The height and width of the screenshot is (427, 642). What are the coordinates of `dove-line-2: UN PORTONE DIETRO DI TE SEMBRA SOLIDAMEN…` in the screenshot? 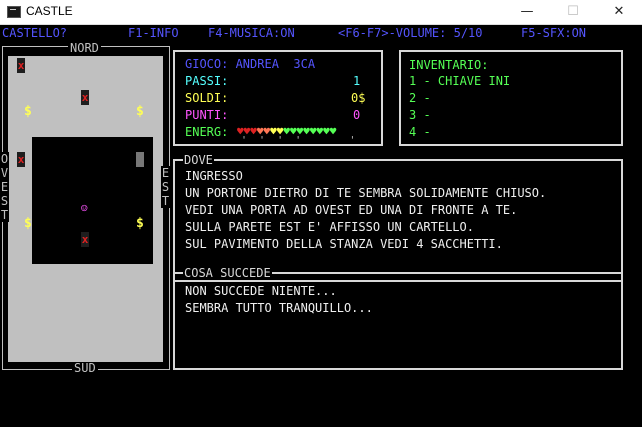 It's located at (366, 193).